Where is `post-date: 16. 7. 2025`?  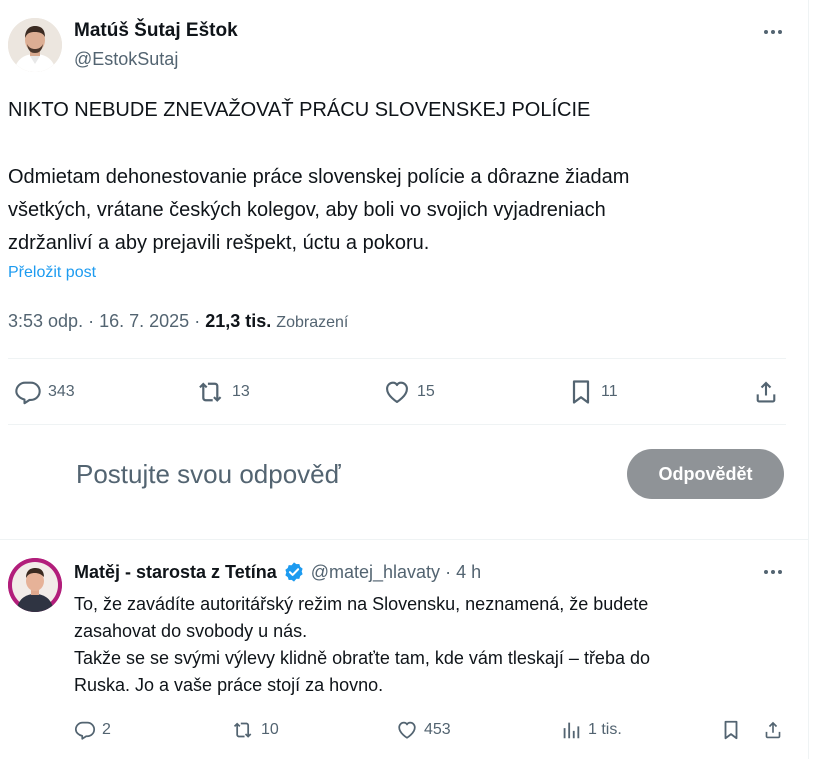 post-date: 16. 7. 2025 is located at coordinates (144, 321).